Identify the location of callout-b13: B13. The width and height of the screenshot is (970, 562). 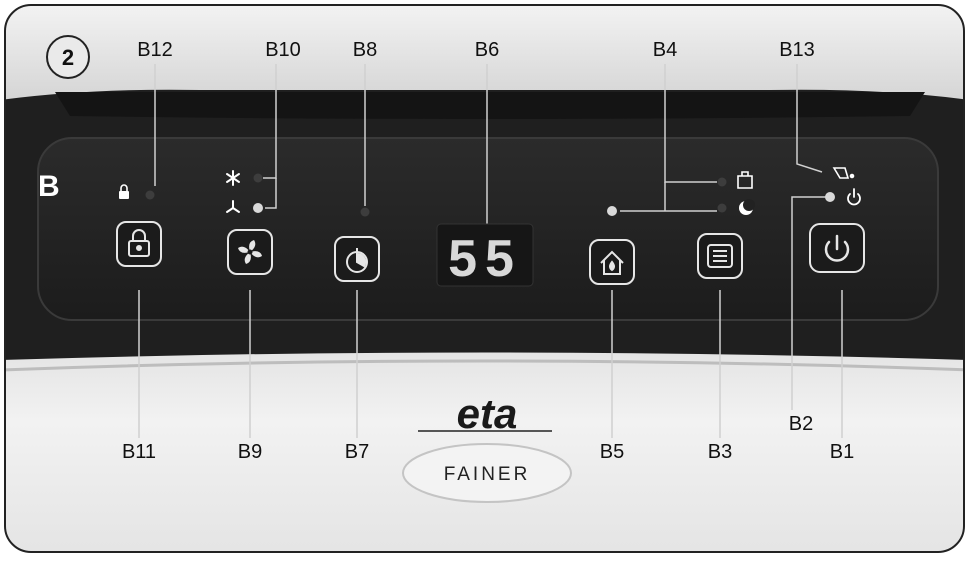
(797, 50).